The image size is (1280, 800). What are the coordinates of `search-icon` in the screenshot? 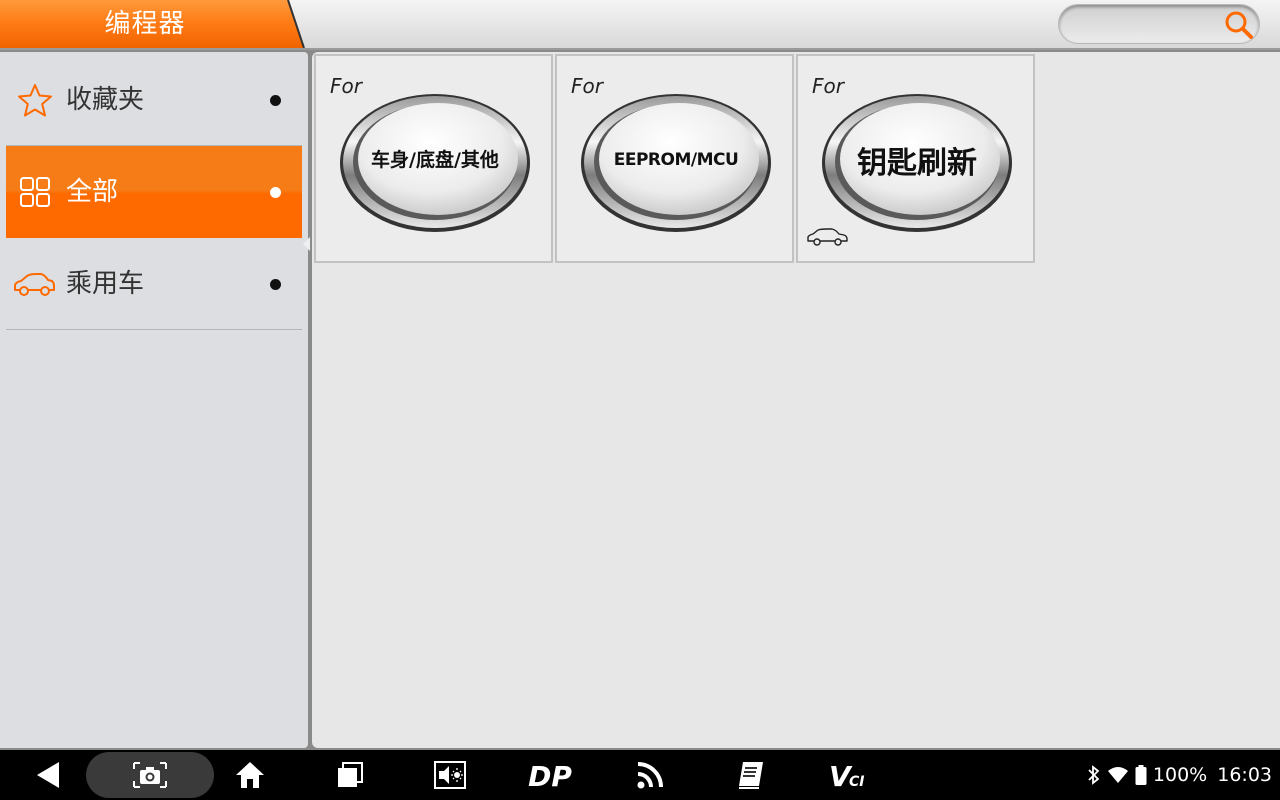 It's located at (1239, 25).